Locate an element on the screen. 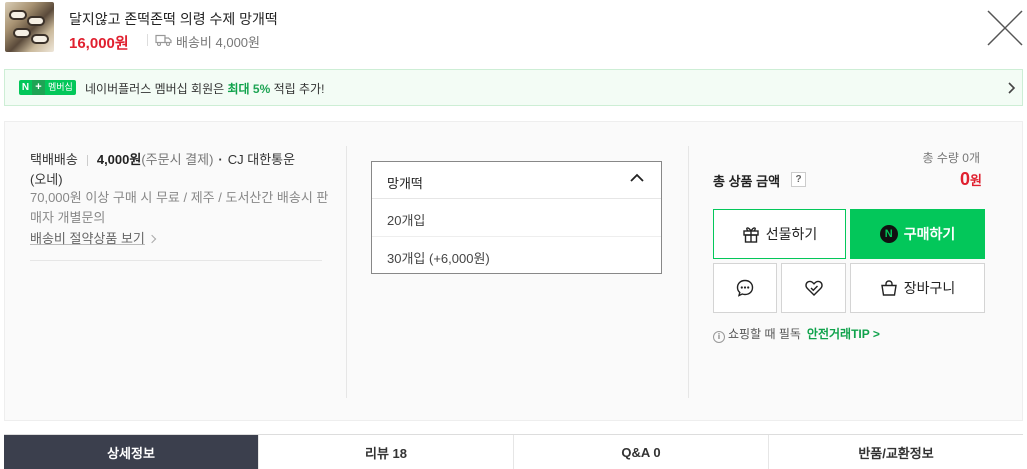  shipping-fee: 배송비 4,000원 is located at coordinates (218, 42).